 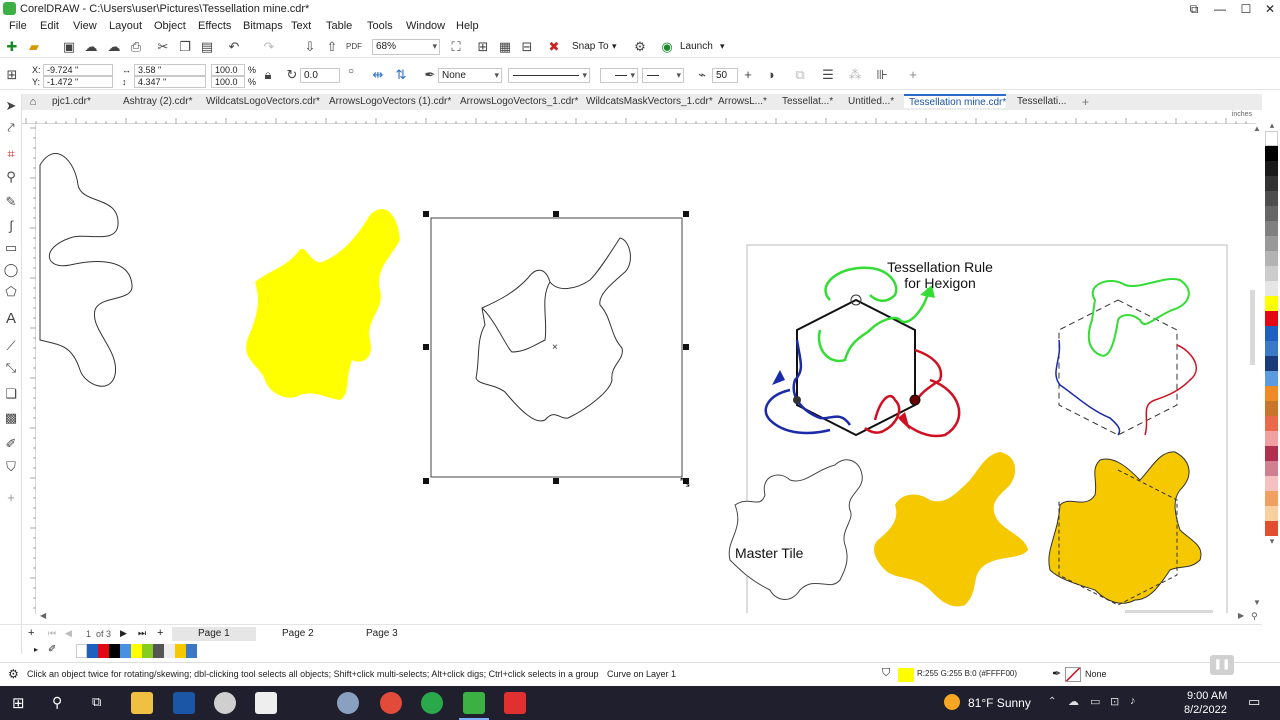 What do you see at coordinates (1169, 611) in the screenshot?
I see `horizontal-scrollbar-thumb` at bounding box center [1169, 611].